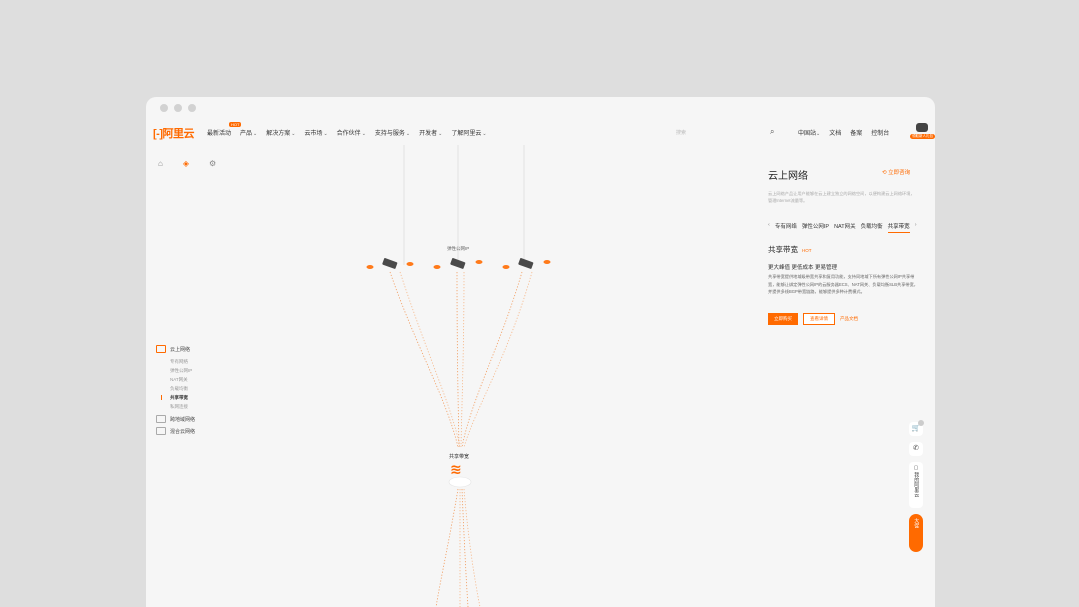  I want to click on phone-button: ✆, so click(916, 449).